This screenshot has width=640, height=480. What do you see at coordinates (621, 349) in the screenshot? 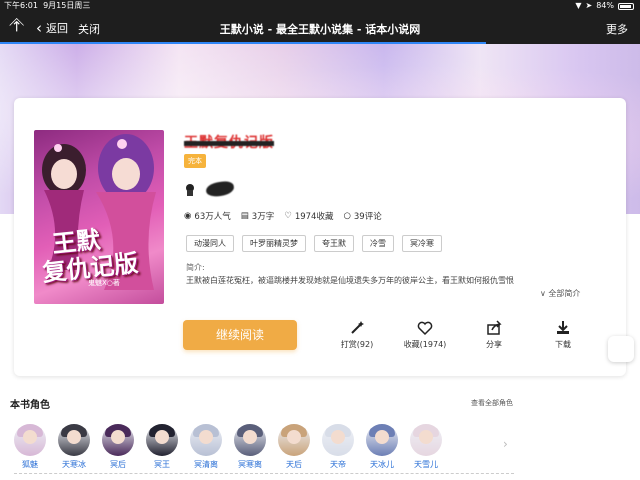
I see `floating-action-button` at bounding box center [621, 349].